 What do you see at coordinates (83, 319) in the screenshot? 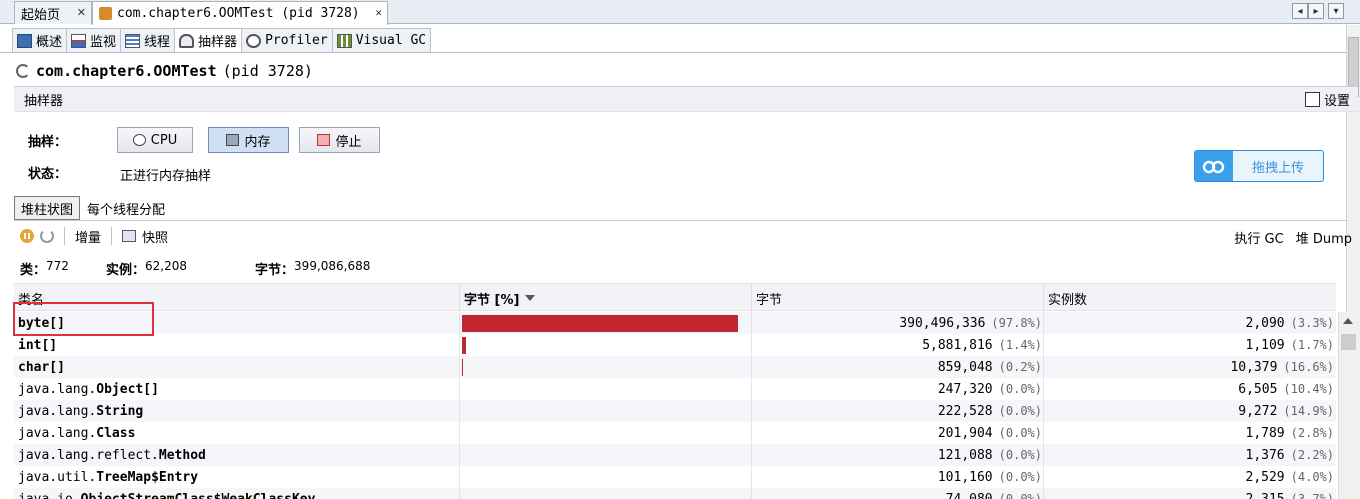
I see `highlight-box` at bounding box center [83, 319].